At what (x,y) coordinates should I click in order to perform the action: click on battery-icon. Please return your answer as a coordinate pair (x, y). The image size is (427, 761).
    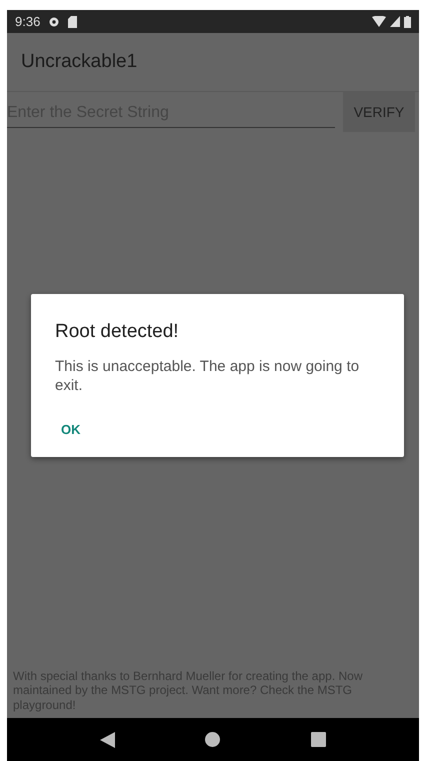
    Looking at the image, I should click on (407, 22).